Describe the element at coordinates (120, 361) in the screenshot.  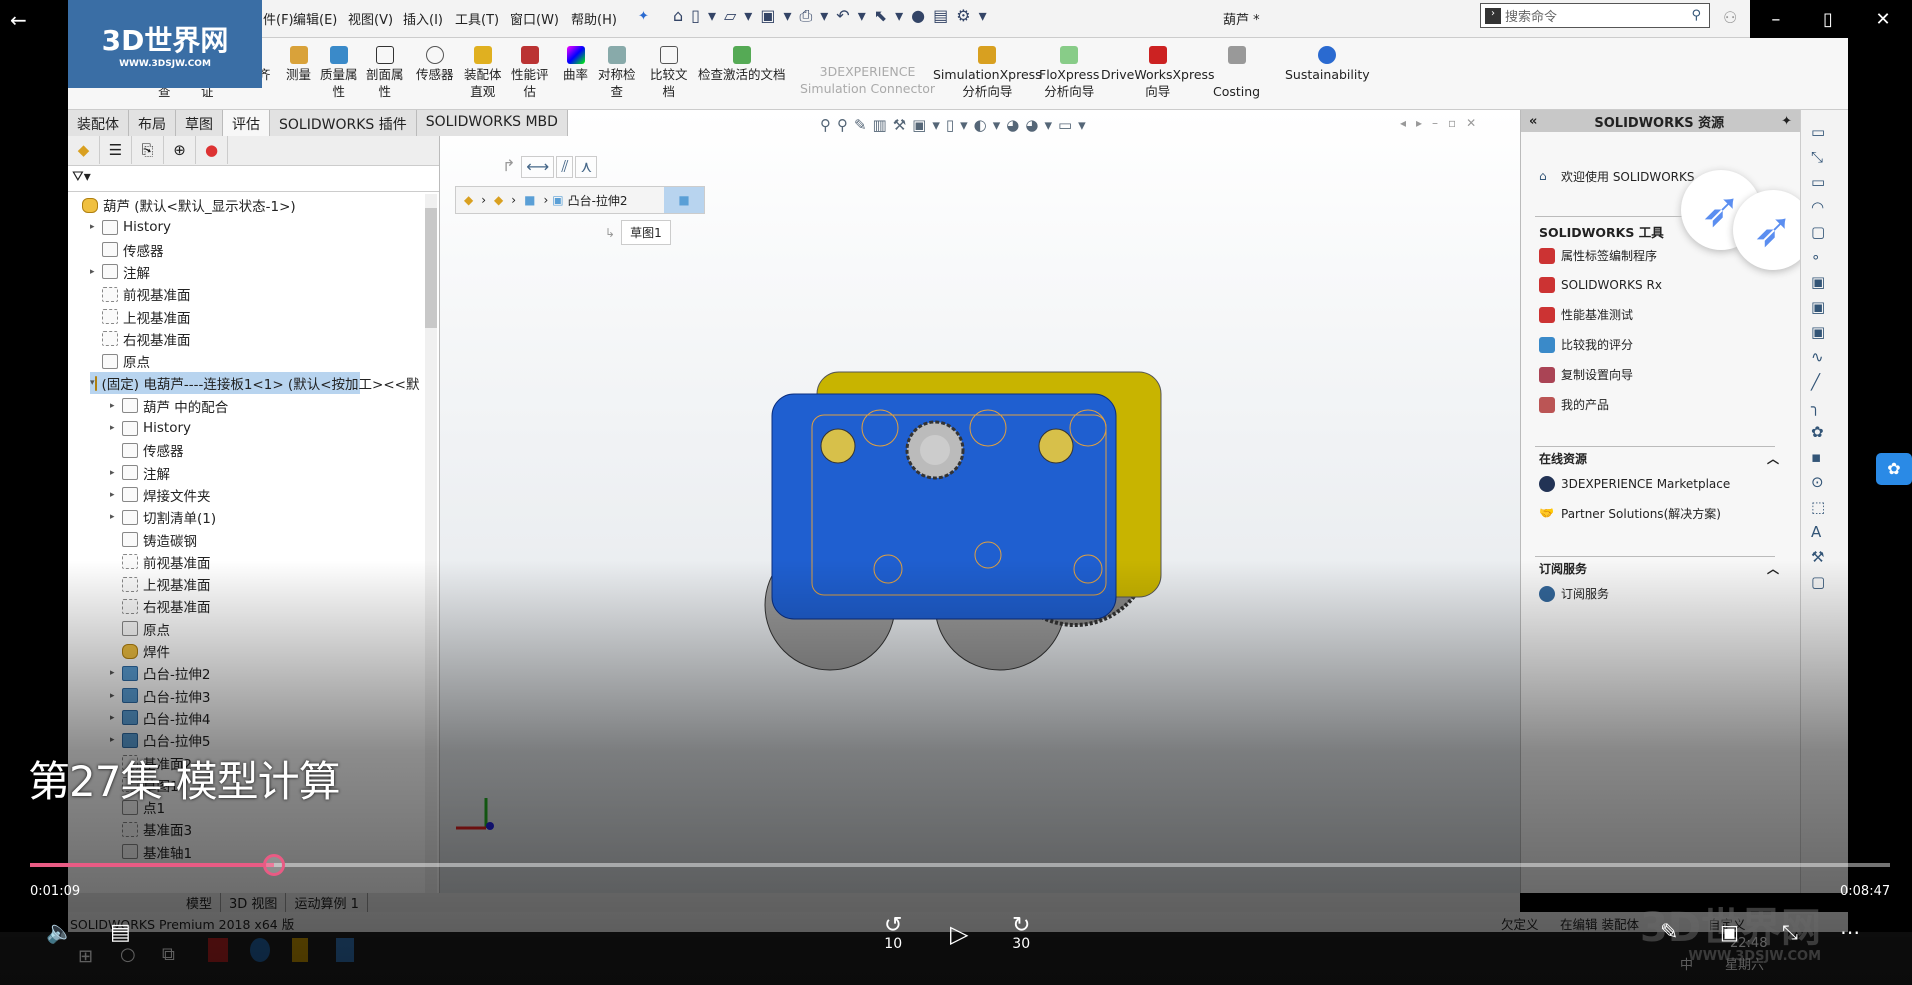
I see `tree-item: 原点` at that location.